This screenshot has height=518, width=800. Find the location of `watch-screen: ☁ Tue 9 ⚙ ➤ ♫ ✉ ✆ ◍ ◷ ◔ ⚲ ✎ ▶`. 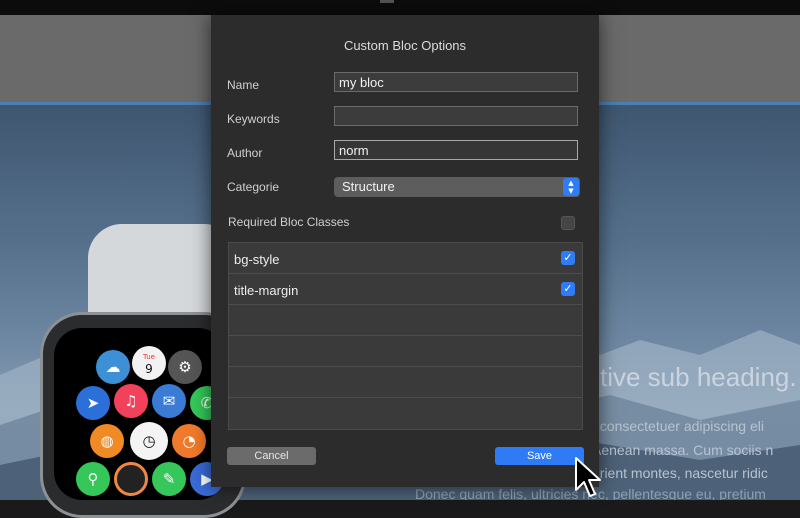

watch-screen: ☁ Tue 9 ⚙ ➤ ♫ ✉ ✆ ◍ ◷ ◔ ⚲ ✎ ▶ is located at coordinates (140, 414).